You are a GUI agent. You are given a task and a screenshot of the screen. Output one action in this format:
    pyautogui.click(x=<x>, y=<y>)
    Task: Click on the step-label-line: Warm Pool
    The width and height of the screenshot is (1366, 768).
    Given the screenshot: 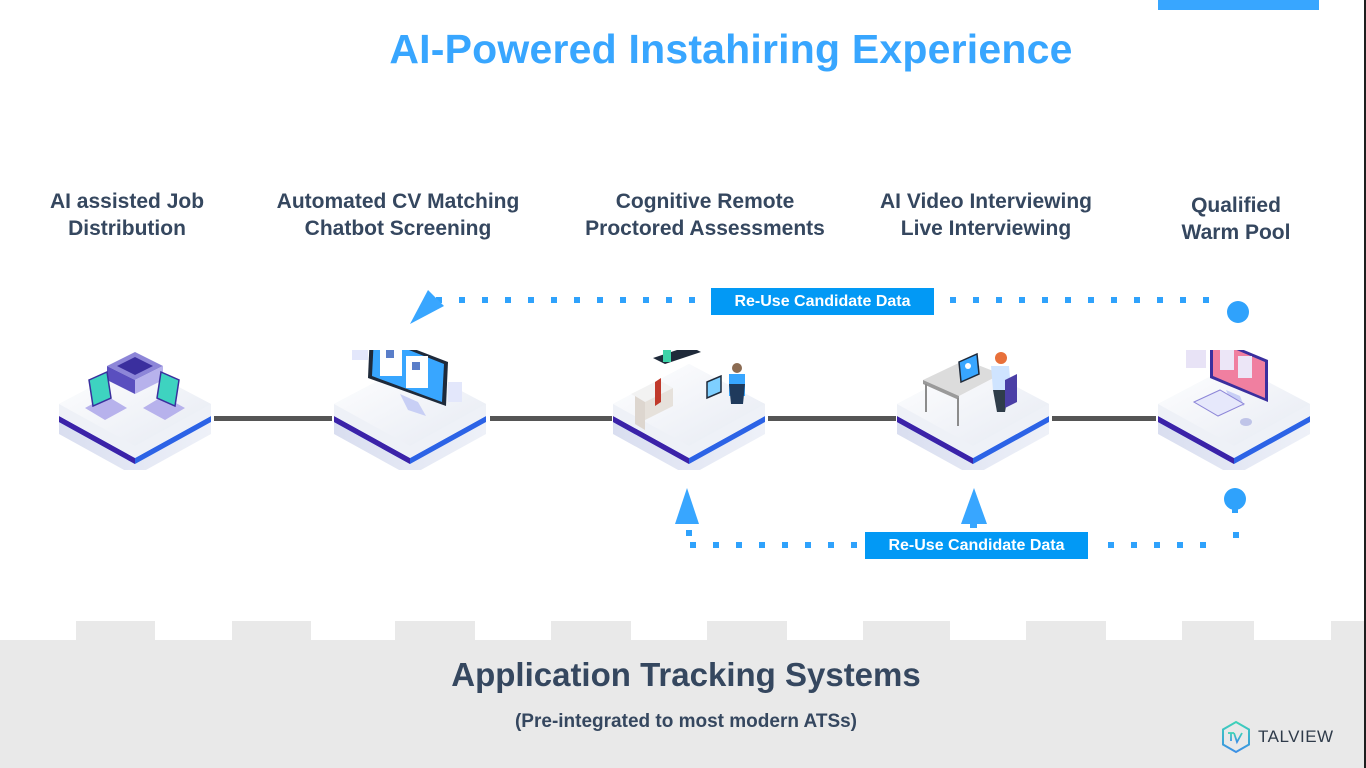 What is the action you would take?
    pyautogui.click(x=1236, y=232)
    